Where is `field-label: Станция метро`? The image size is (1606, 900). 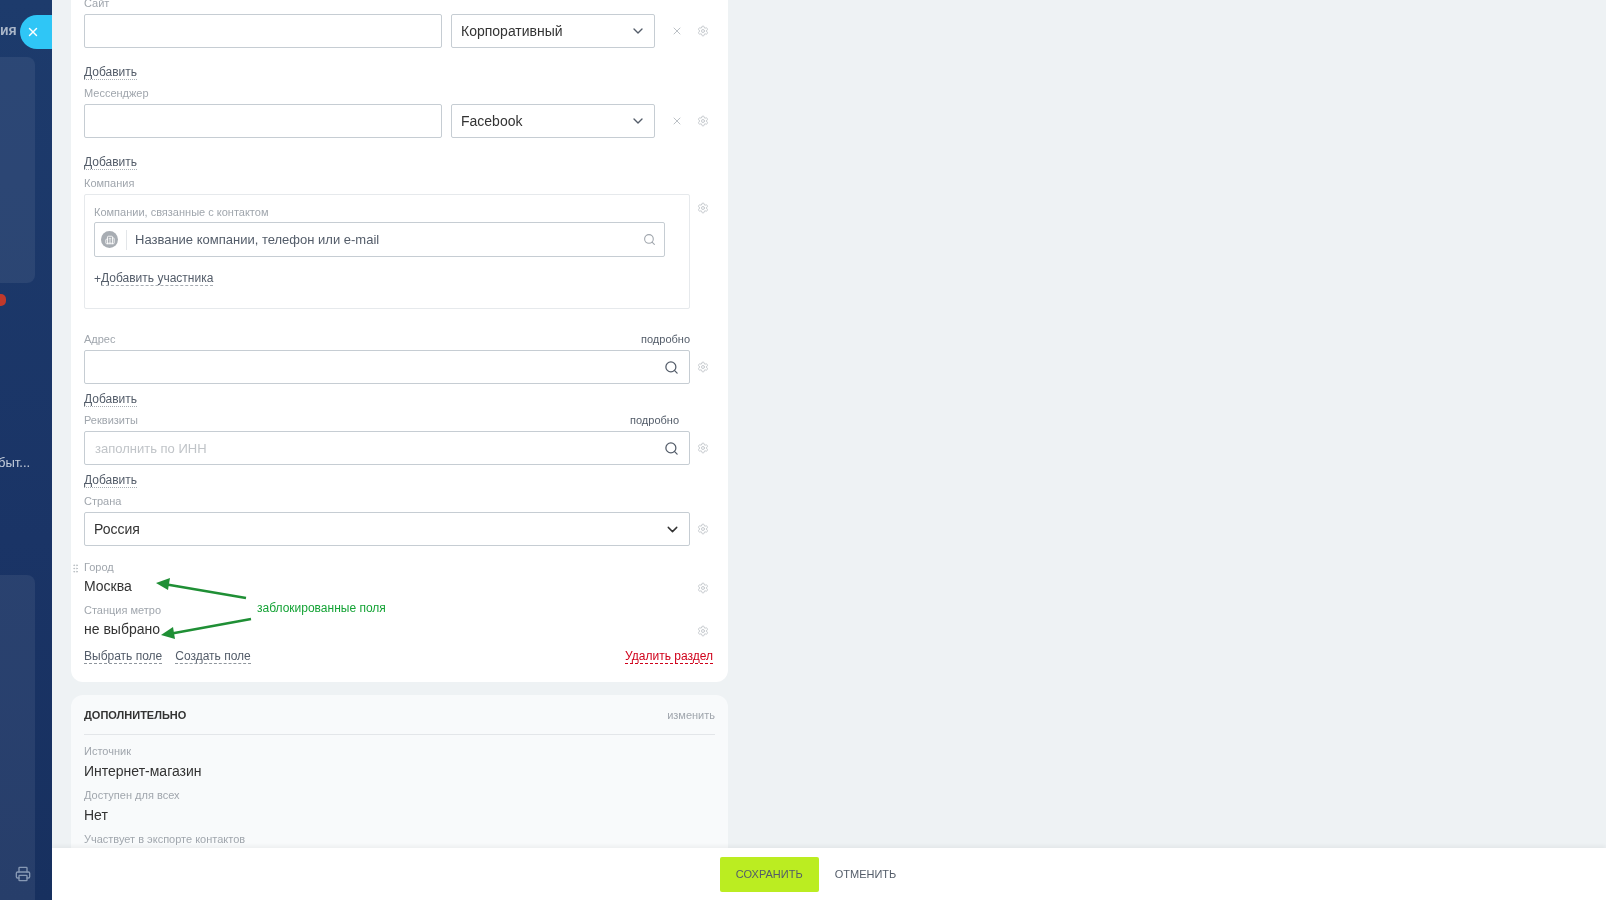 field-label: Станция метро is located at coordinates (123, 610).